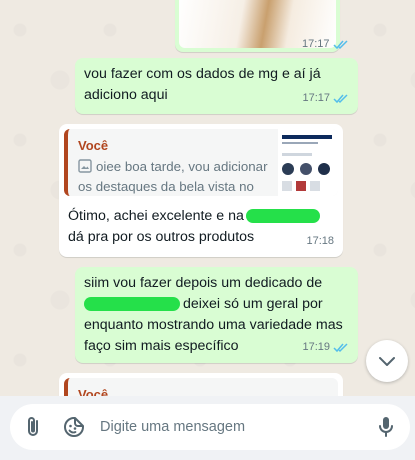 This screenshot has height=460, width=415. I want to click on sticker-icon, so click(74, 427).